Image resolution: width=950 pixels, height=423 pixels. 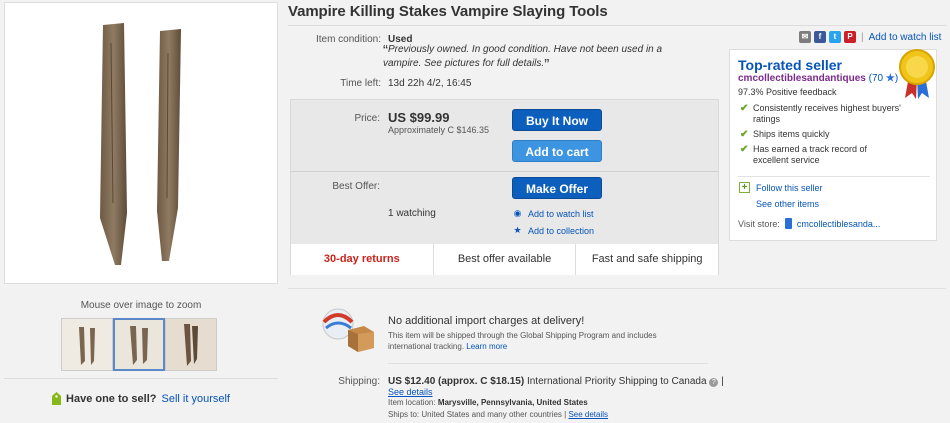 I want to click on sell-one-bar: Have one to sell? Sell it yourself, so click(x=141, y=398).